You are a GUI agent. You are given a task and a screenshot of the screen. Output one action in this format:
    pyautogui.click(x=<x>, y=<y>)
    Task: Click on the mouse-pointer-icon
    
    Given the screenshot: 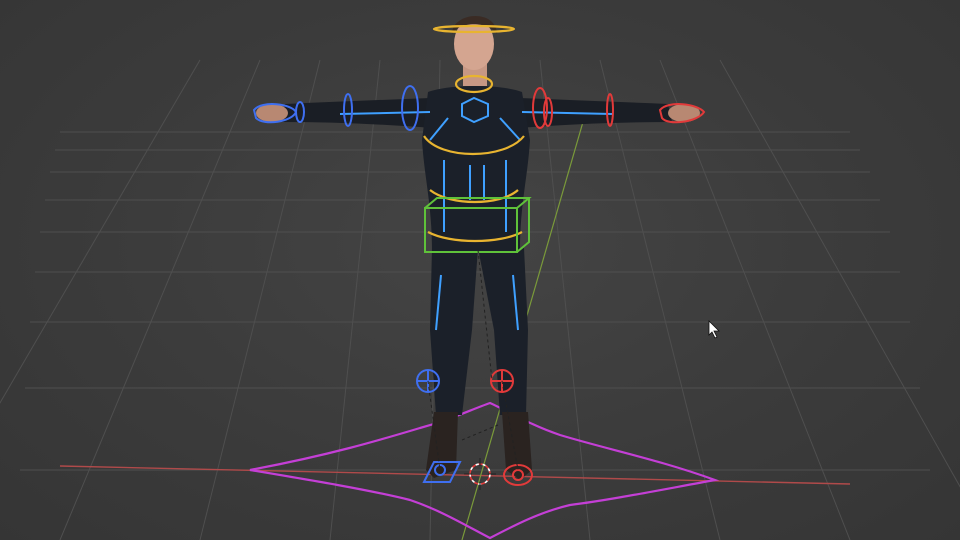 What is the action you would take?
    pyautogui.click(x=714, y=329)
    